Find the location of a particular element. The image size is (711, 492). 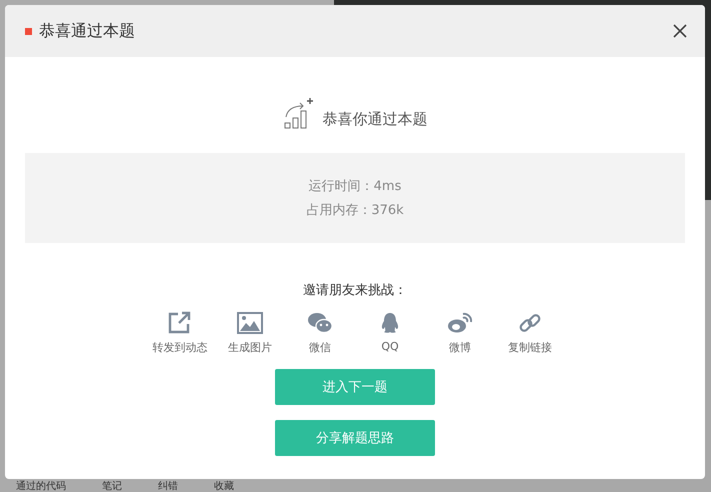

weibo-icon is located at coordinates (460, 323).